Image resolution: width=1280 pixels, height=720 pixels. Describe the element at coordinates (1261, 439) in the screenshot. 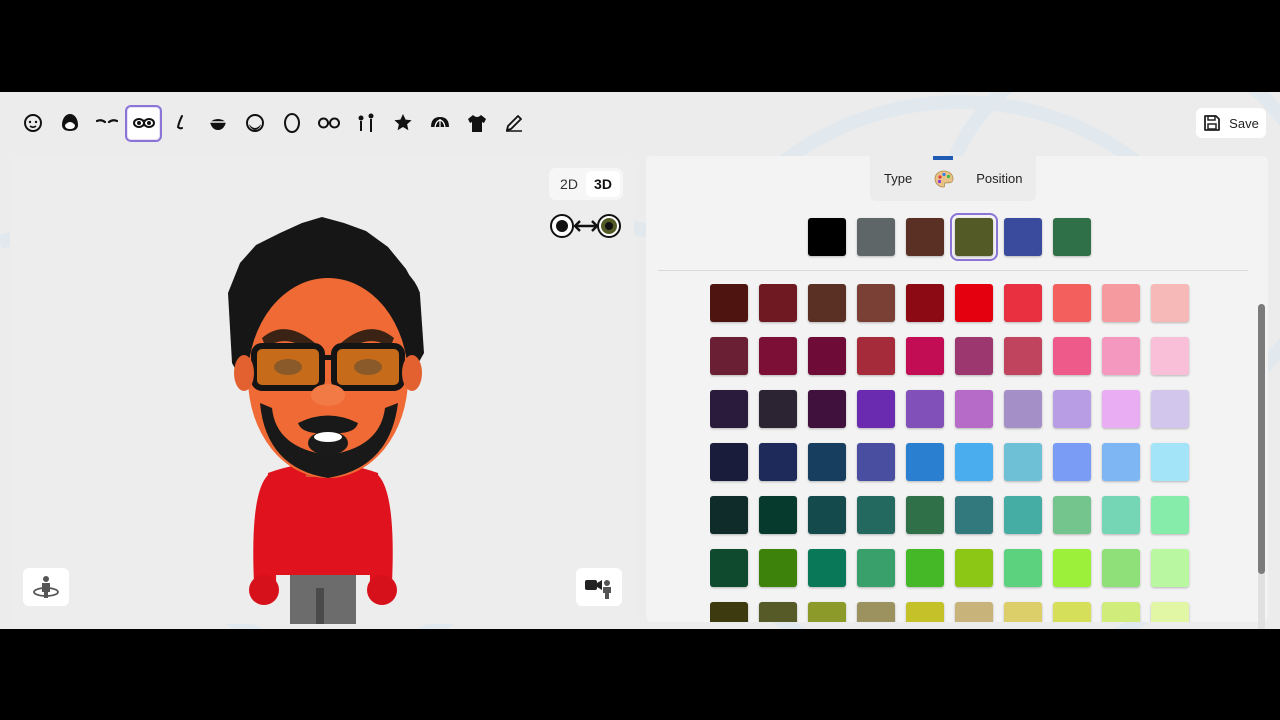

I see `scrollbar-thumb` at that location.